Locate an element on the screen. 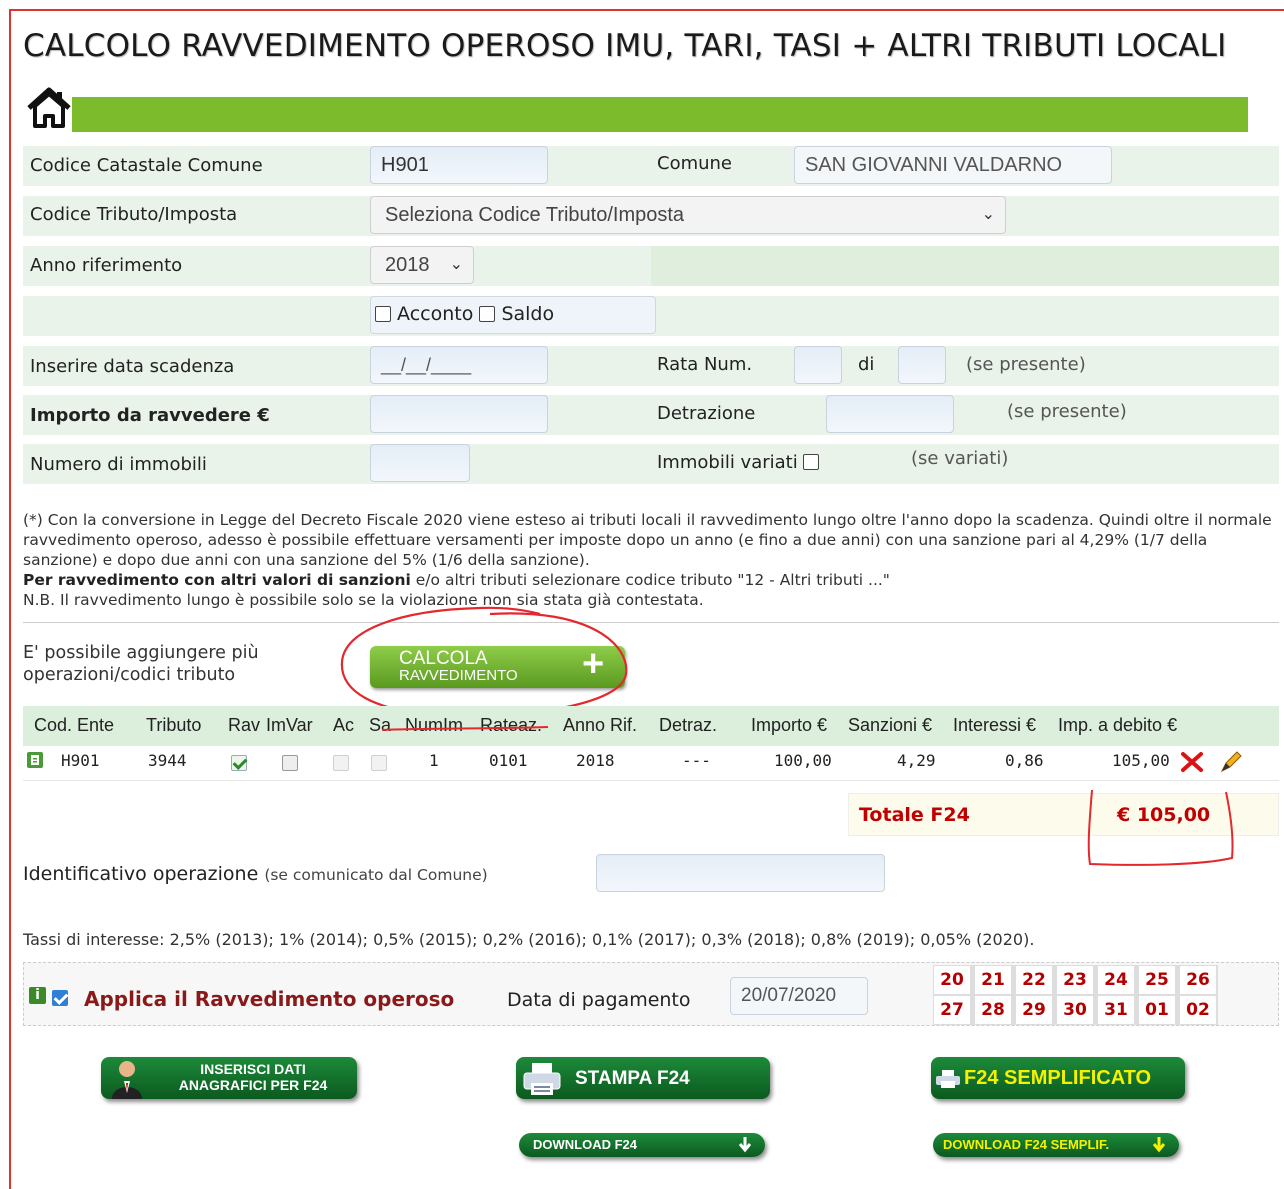 Image resolution: width=1284 pixels, height=1189 pixels. divider is located at coordinates (651, 622).